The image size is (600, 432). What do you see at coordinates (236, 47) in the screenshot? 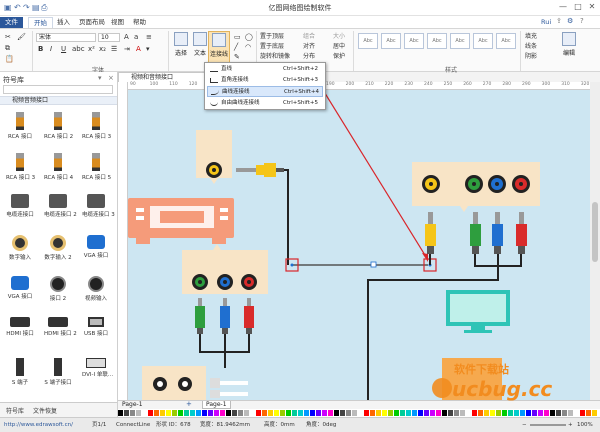
I see `line-icon: ╱` at bounding box center [236, 47].